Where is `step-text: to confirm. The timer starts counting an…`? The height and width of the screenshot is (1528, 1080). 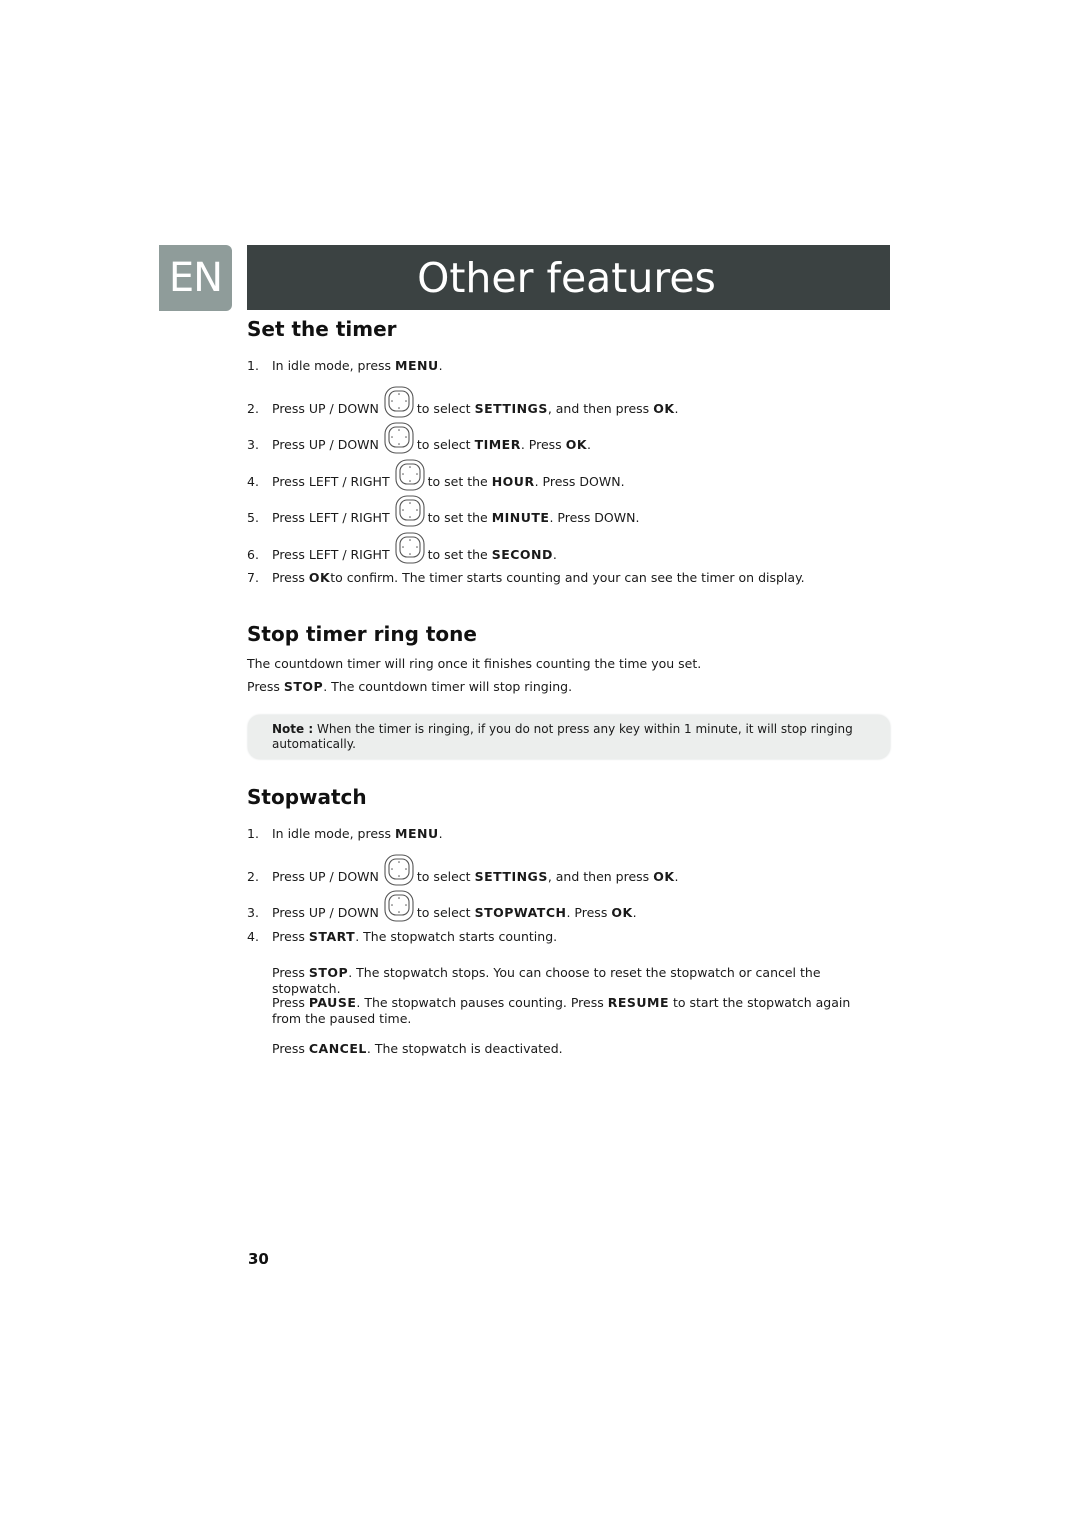
step-text: to confirm. The timer starts counting an… is located at coordinates (567, 577).